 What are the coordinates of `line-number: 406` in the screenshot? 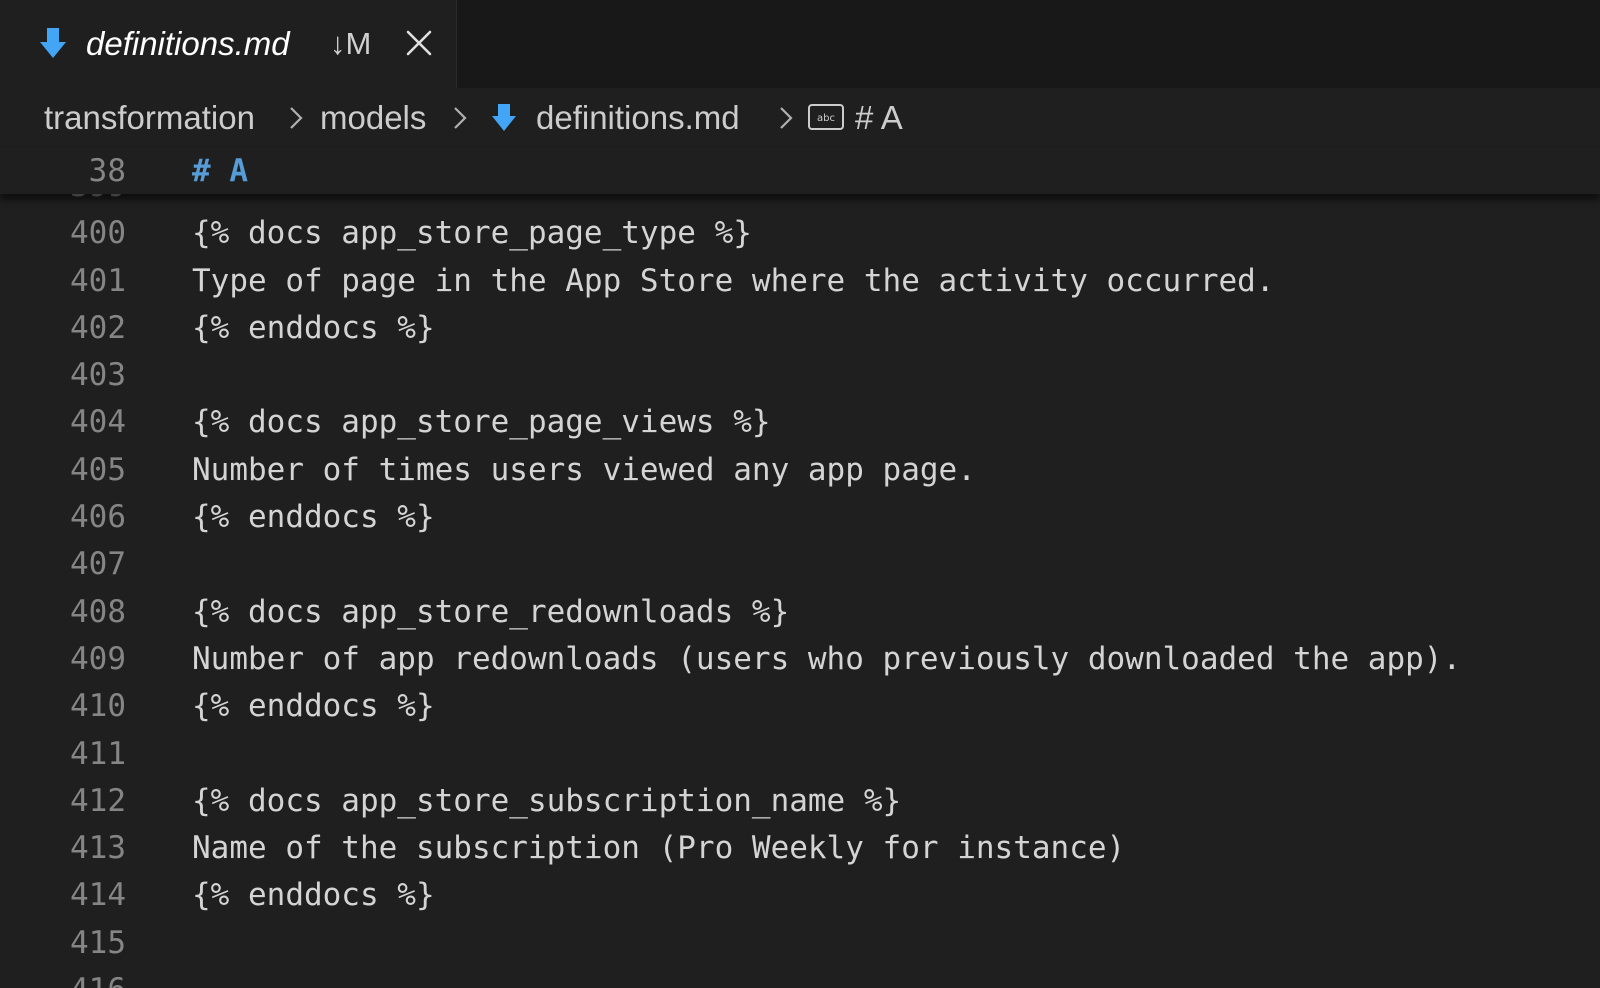 It's located at (98, 517).